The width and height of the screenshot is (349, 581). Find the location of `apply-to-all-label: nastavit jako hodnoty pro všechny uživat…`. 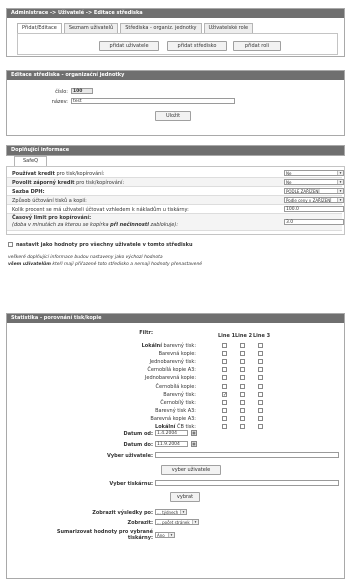

apply-to-all-label: nastavit jako hodnoty pro všechny uživat… is located at coordinates (104, 245).